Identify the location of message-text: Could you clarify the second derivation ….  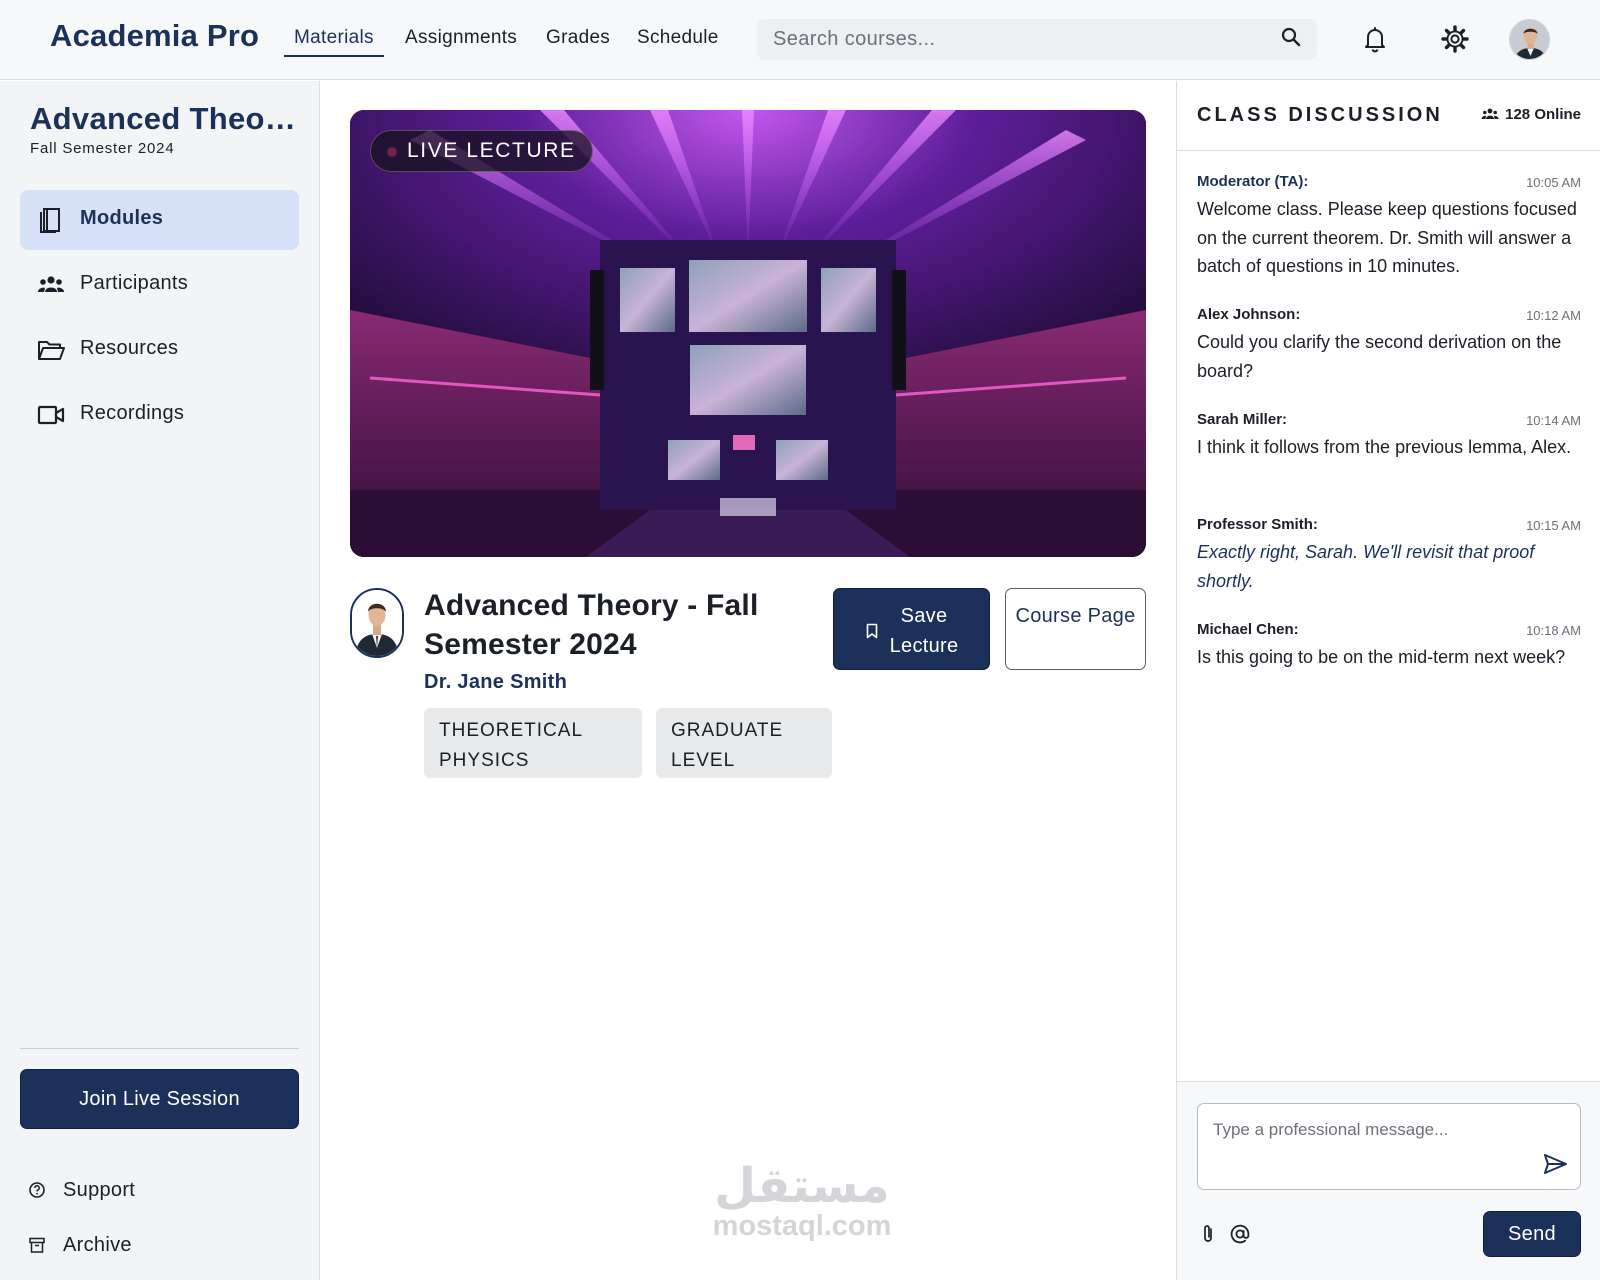
(1379, 356).